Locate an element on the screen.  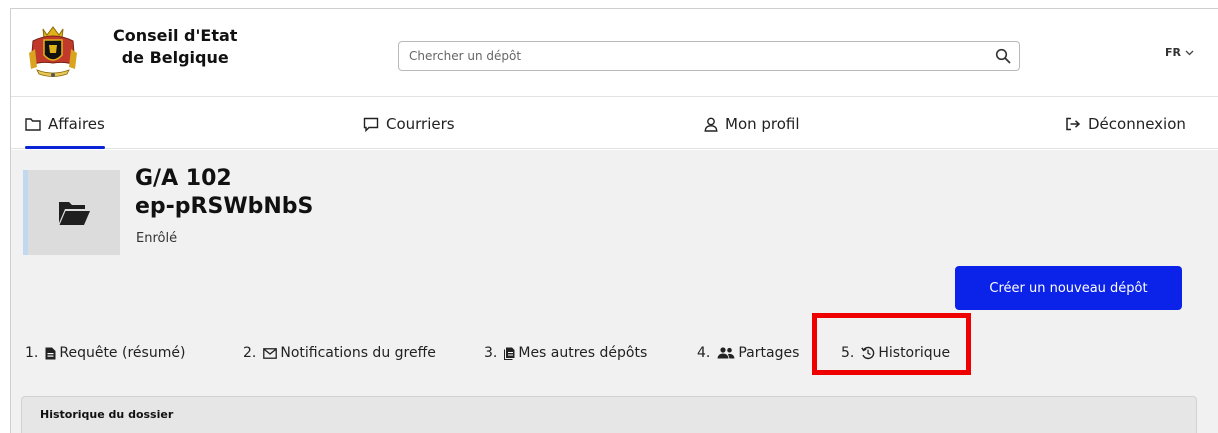
tab-number: 5. is located at coordinates (848, 353).